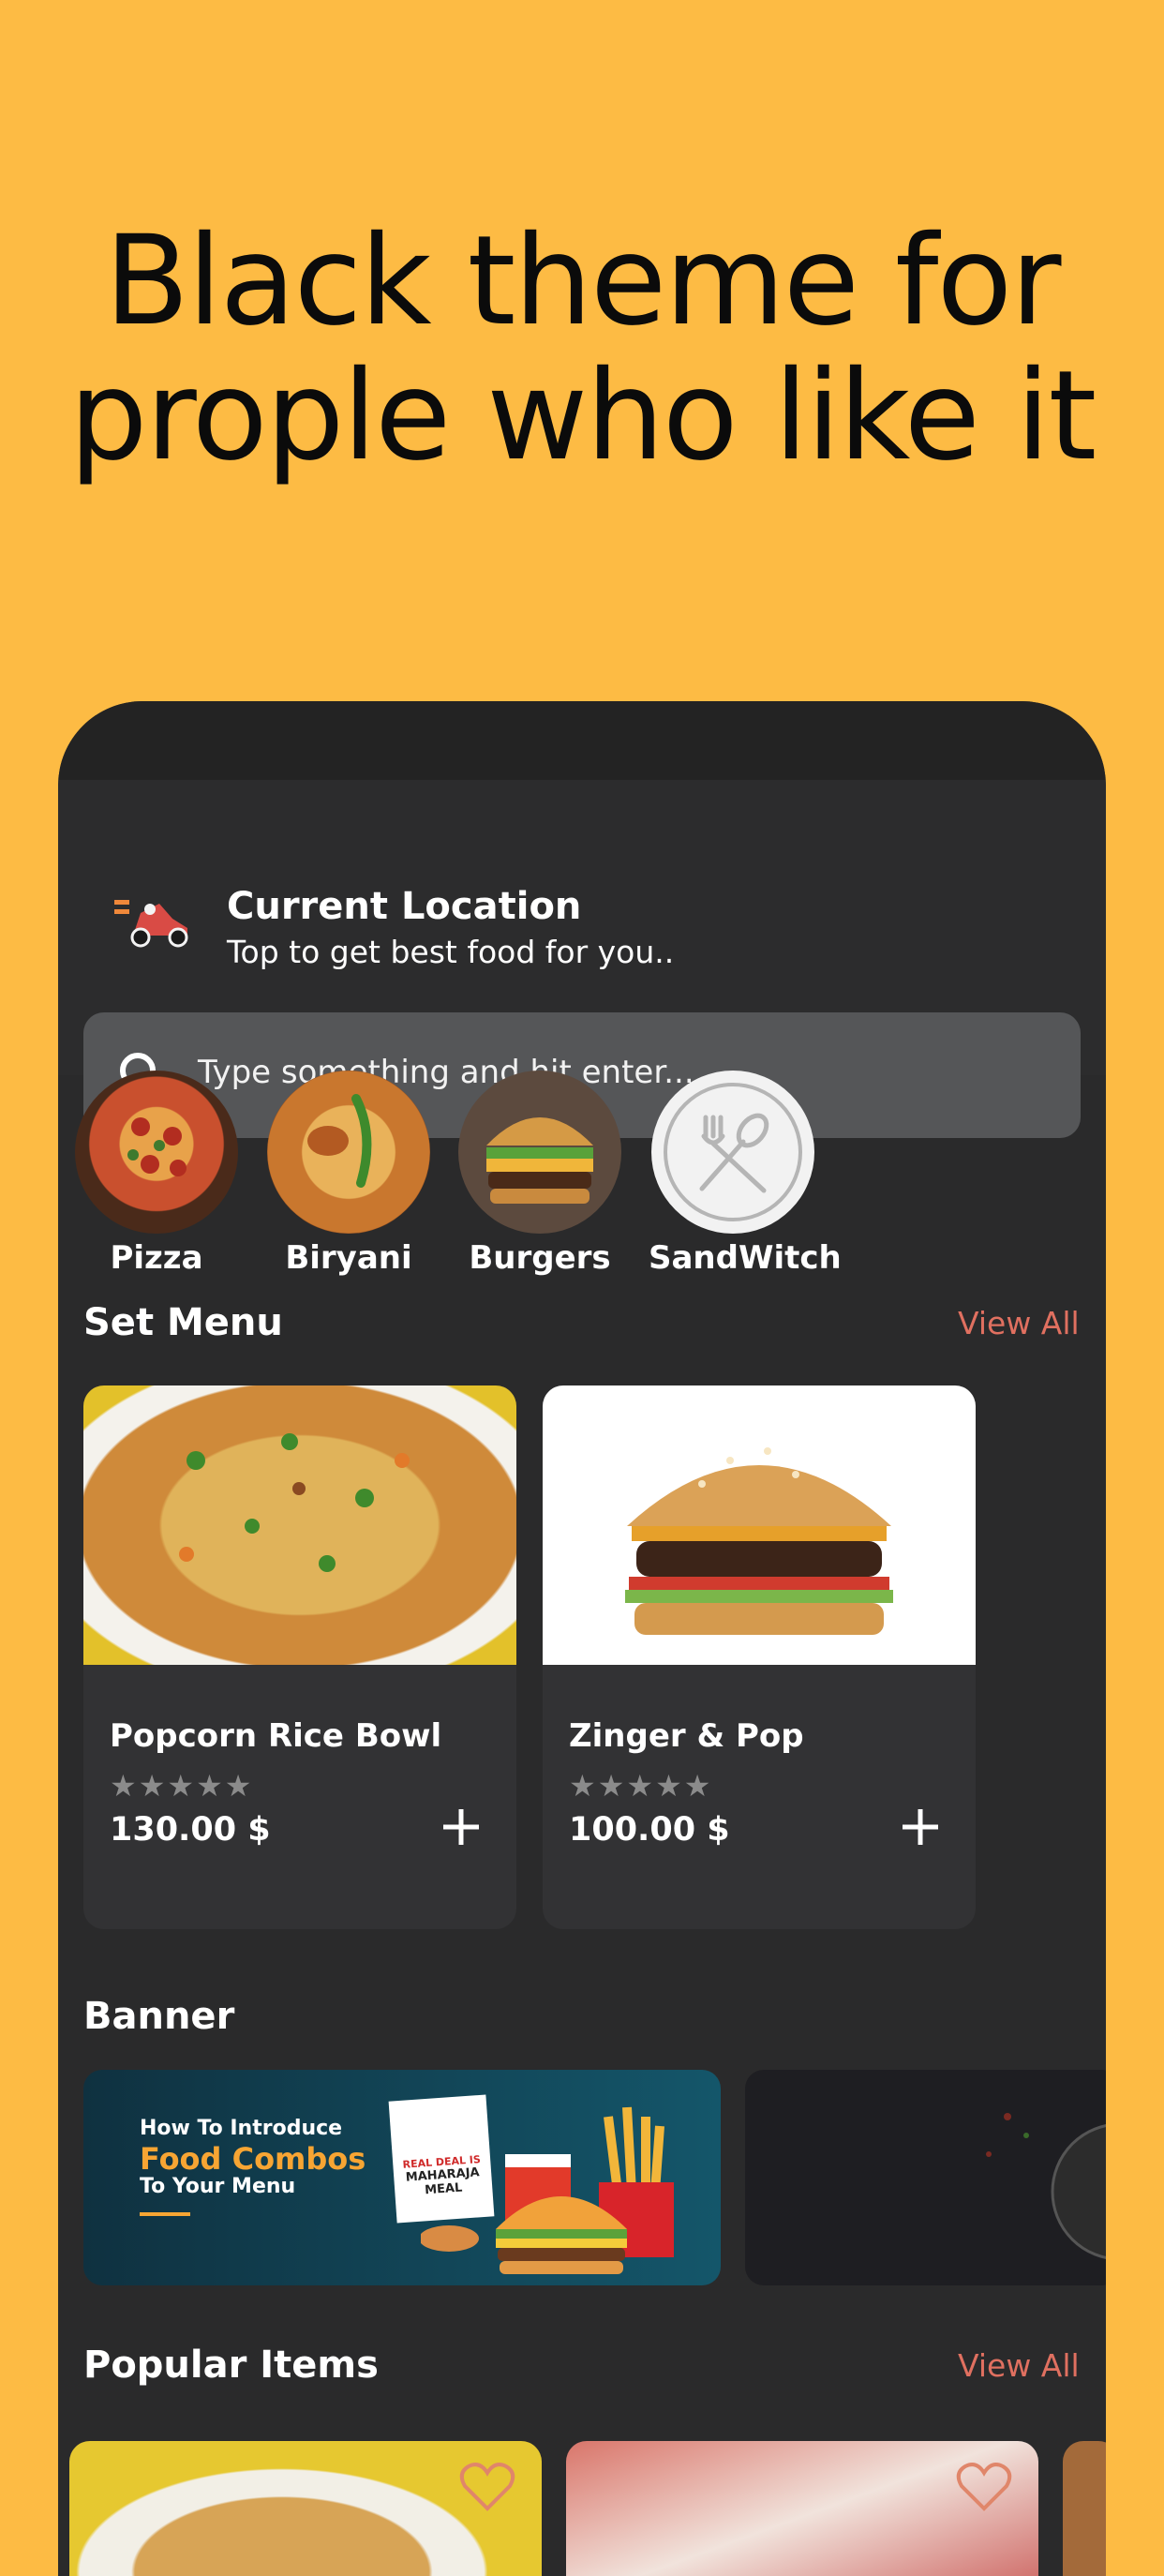 This screenshot has width=1164, height=2576. Describe the element at coordinates (348, 1152) in the screenshot. I see `biryani-image` at that location.